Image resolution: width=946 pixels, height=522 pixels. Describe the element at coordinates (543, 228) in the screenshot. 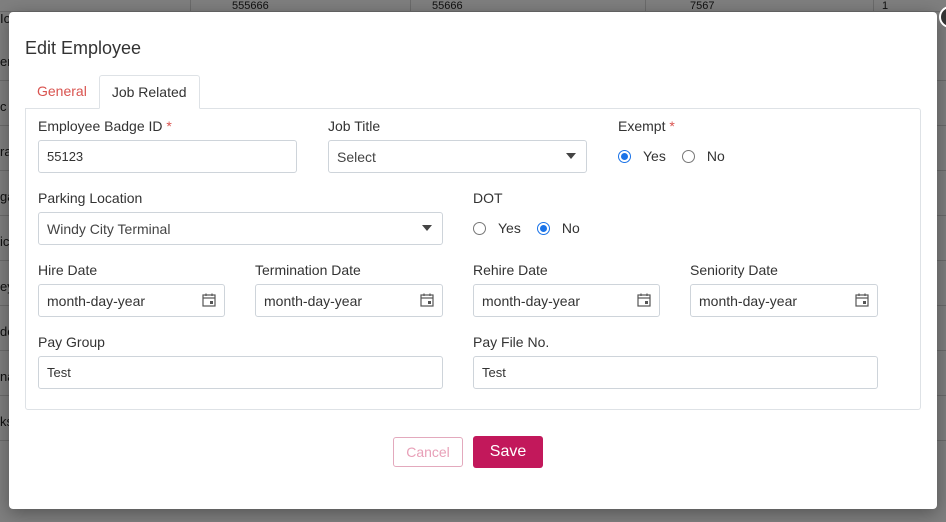

I see `dot-no-radio` at that location.